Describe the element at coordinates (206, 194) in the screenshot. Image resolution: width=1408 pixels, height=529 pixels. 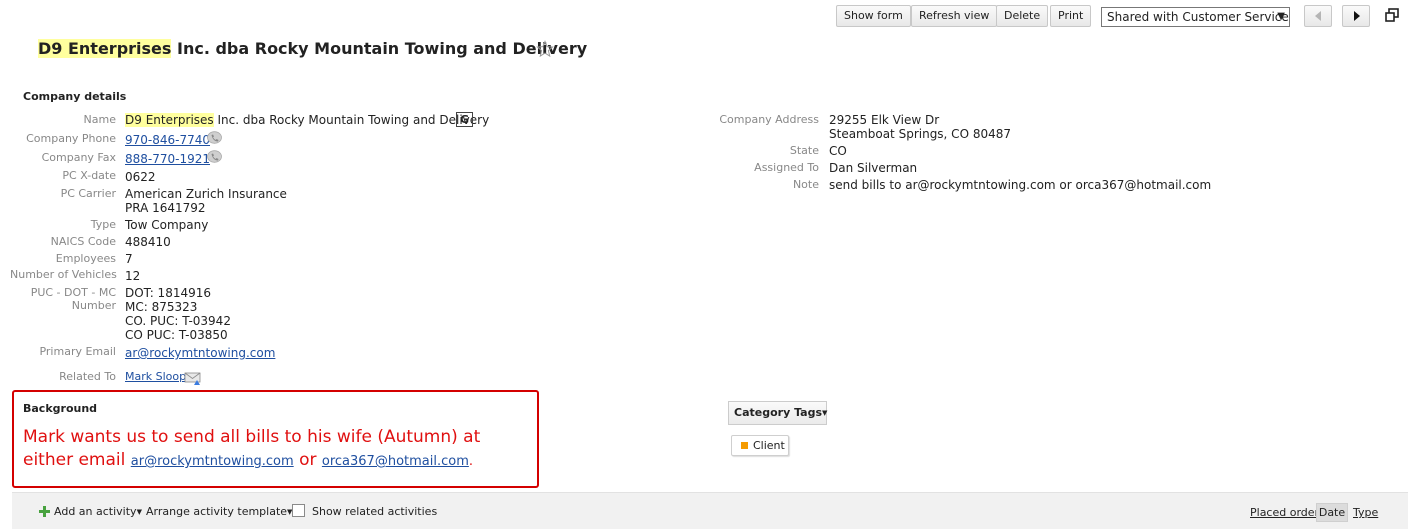
I see `pc-carrier-line1: American Zurich Insurance` at that location.